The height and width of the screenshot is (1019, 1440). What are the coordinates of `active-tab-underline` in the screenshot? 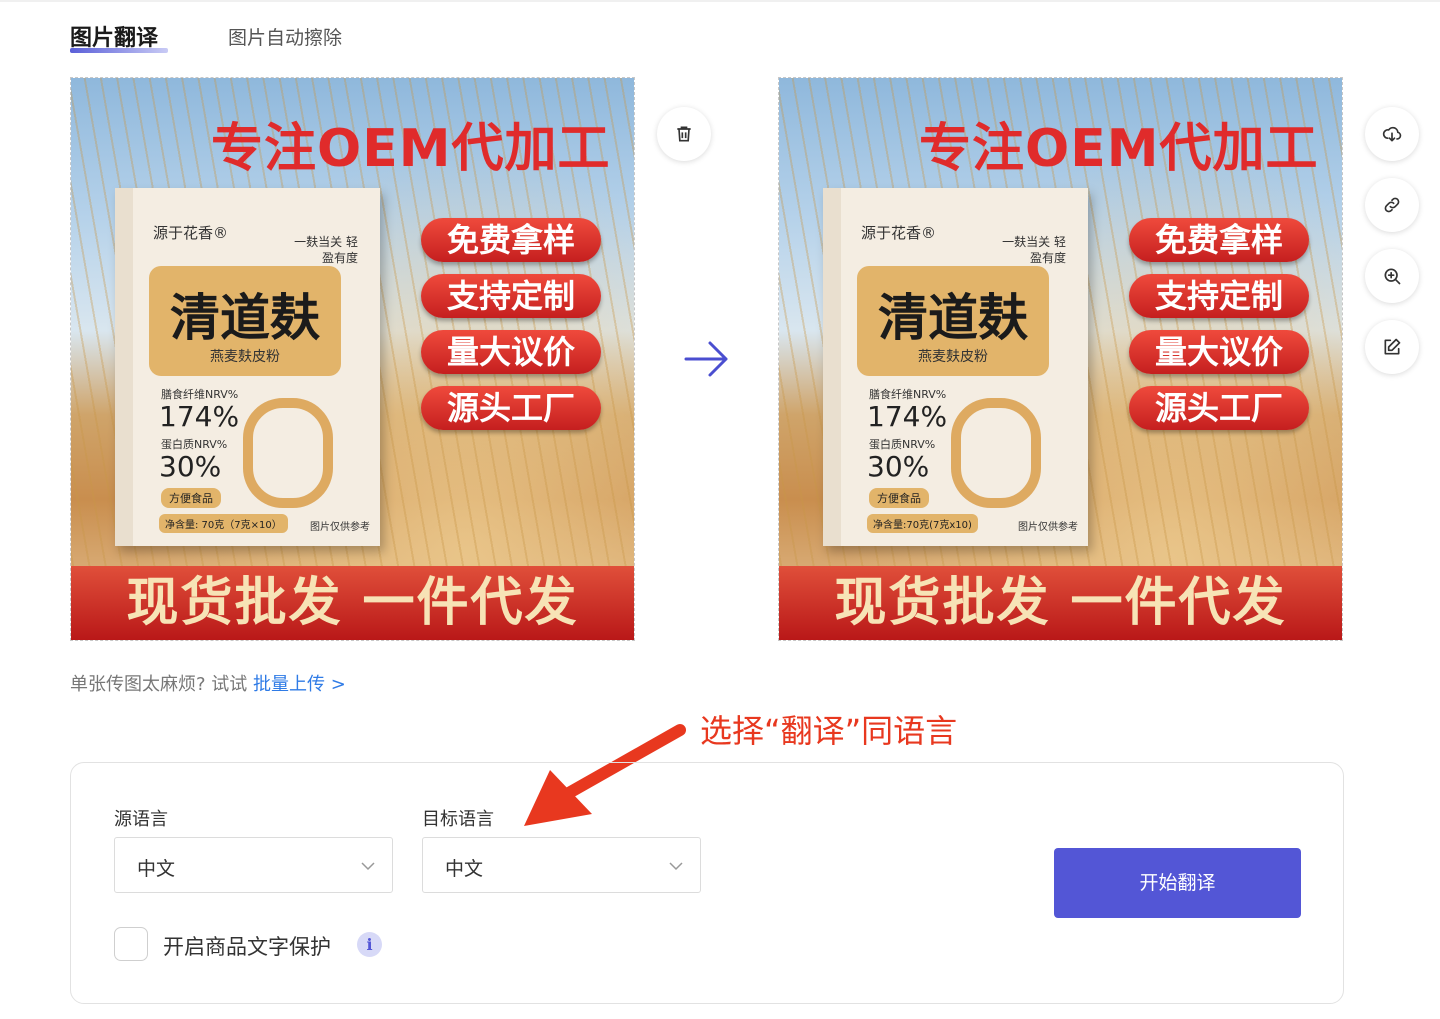 It's located at (119, 50).